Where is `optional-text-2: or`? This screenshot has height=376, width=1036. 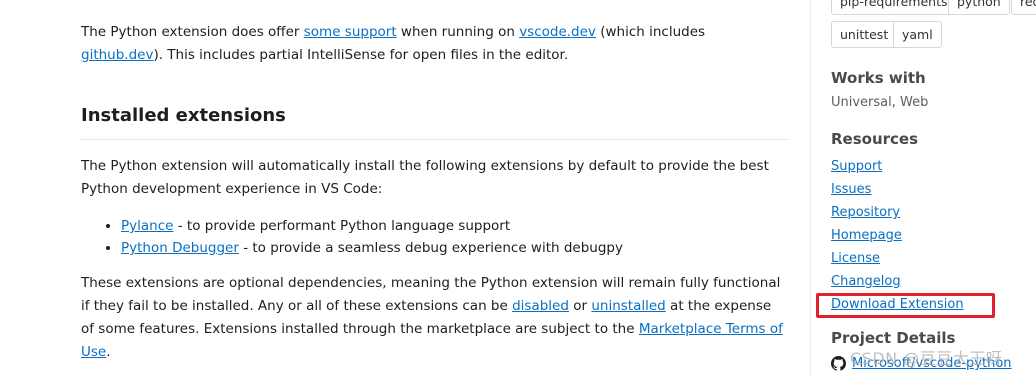
optional-text-2: or is located at coordinates (580, 306).